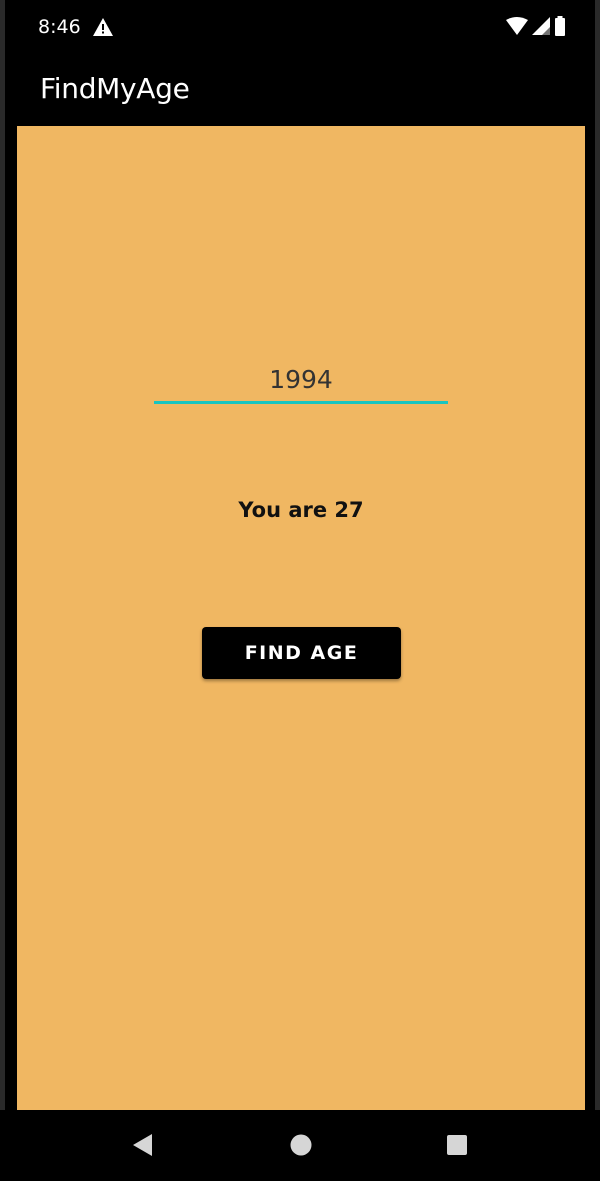  I want to click on status-time: 8:46, so click(59, 27).